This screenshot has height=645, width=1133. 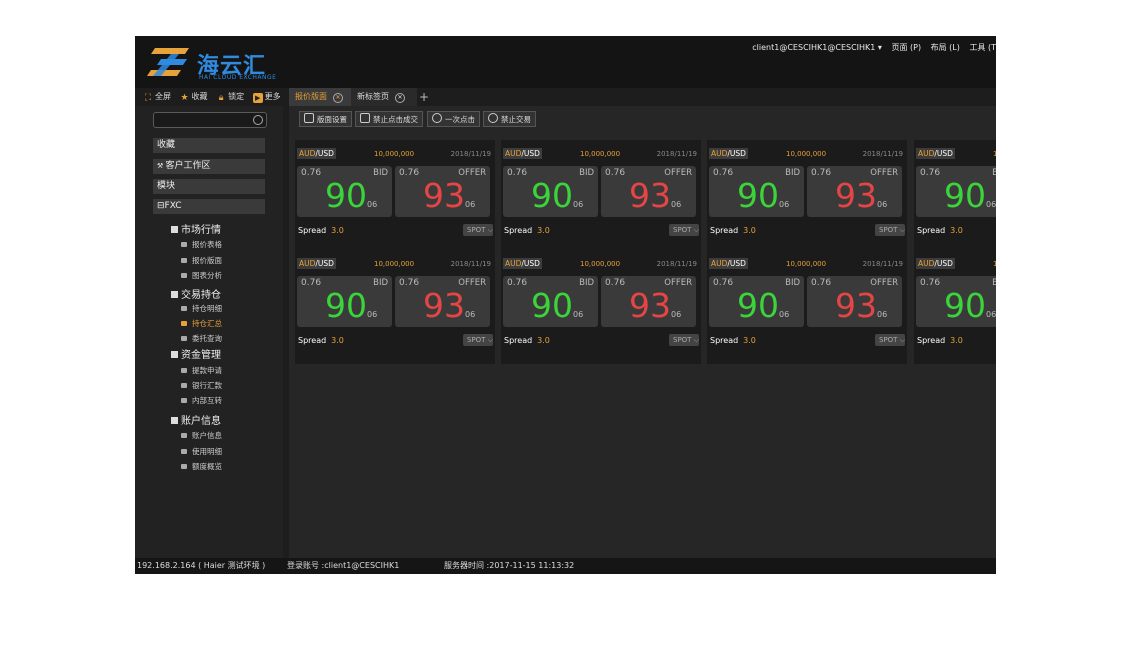 What do you see at coordinates (453, 119) in the screenshot?
I see `one-click-button: 一次点击` at bounding box center [453, 119].